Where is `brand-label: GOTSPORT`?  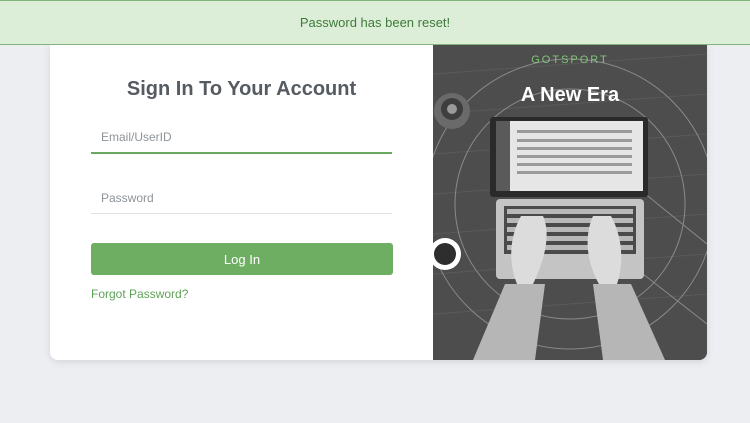 brand-label: GOTSPORT is located at coordinates (570, 60).